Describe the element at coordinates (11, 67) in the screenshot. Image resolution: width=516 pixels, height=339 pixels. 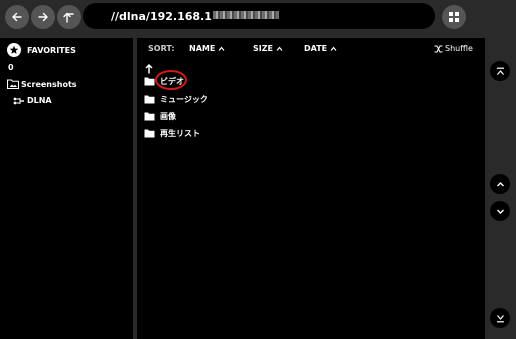
I see `favorites-count: 0` at that location.